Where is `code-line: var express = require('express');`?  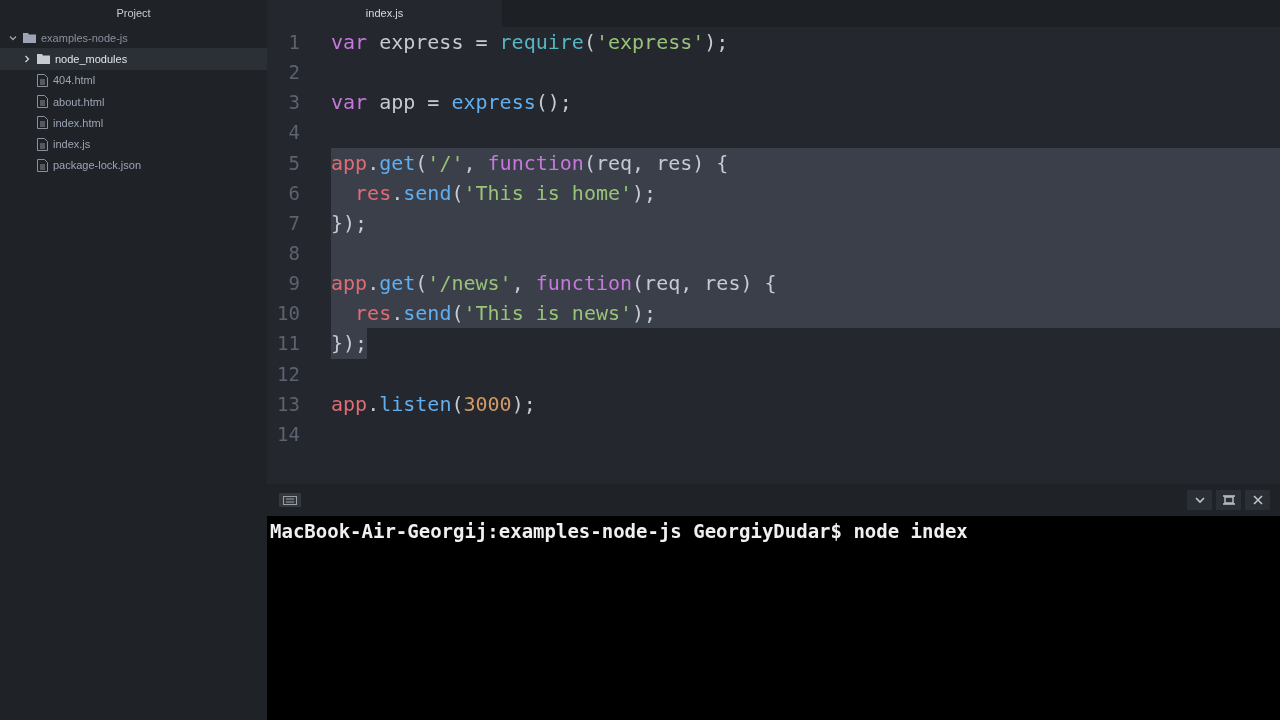 code-line: var express = require('express'); is located at coordinates (530, 42).